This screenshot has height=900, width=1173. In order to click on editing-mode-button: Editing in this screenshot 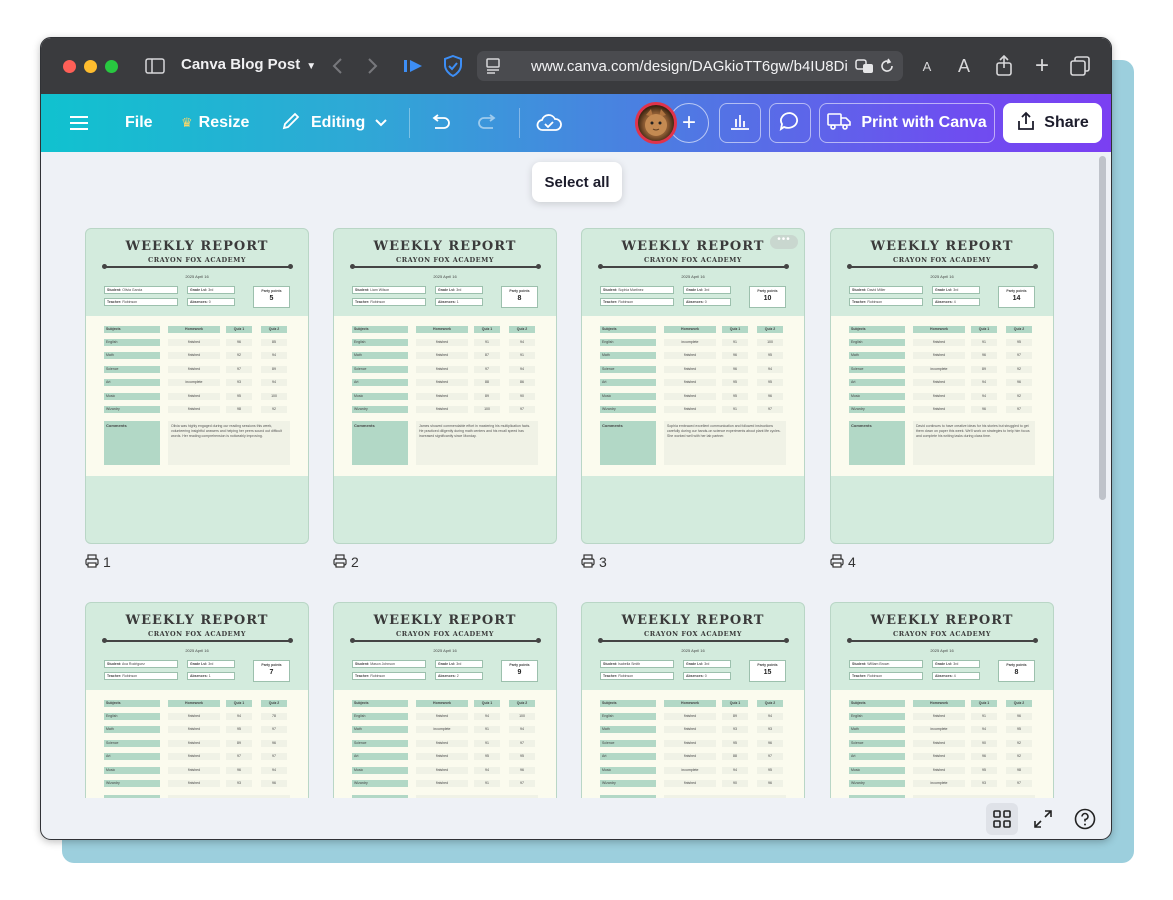, I will do `click(334, 123)`.